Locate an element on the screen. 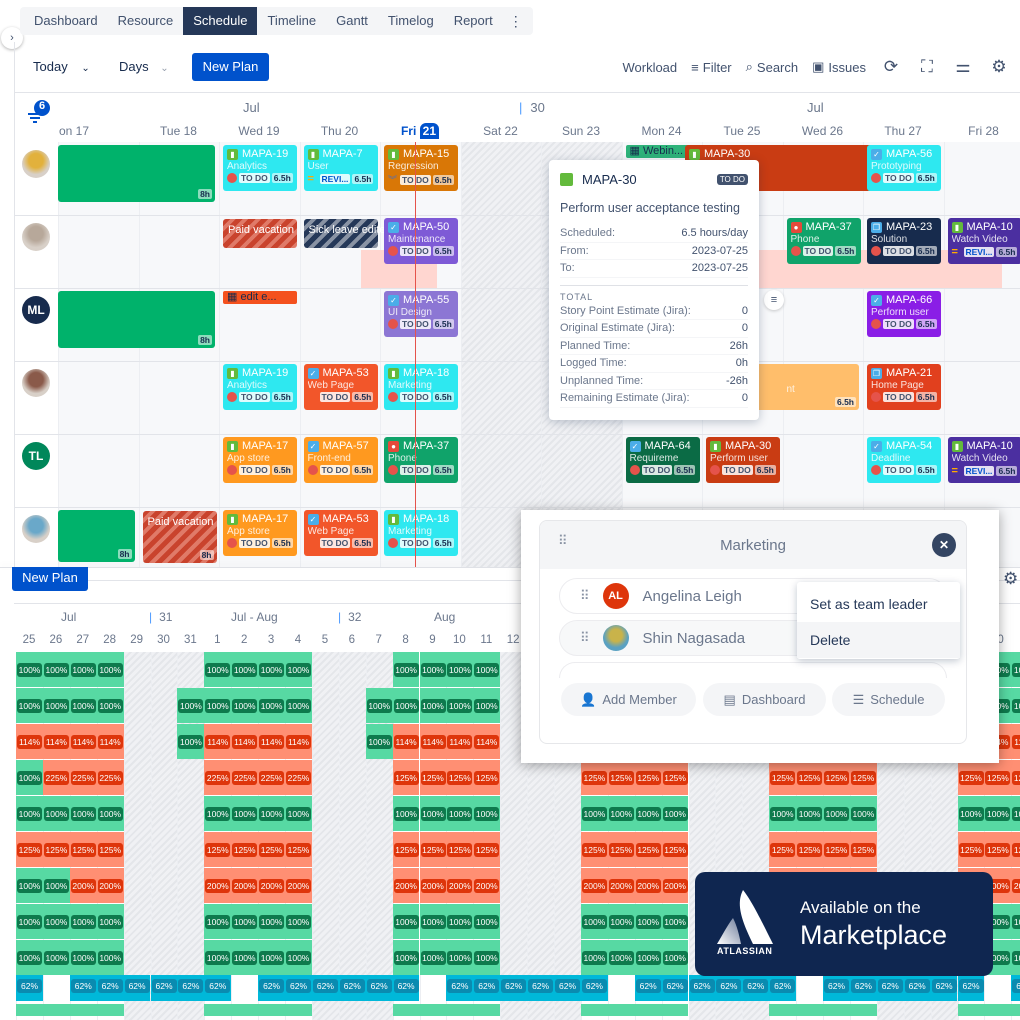 The image size is (1020, 1020). task-card: ▮ MAPA-7 User = REVI... 6.5h is located at coordinates (340, 168).